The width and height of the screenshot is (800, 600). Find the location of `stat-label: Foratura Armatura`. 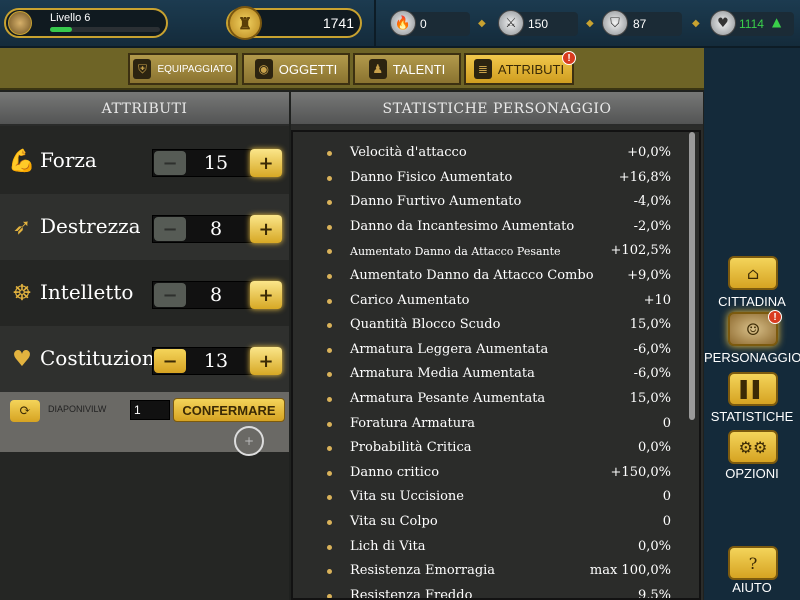

stat-label: Foratura Armatura is located at coordinates (413, 423).